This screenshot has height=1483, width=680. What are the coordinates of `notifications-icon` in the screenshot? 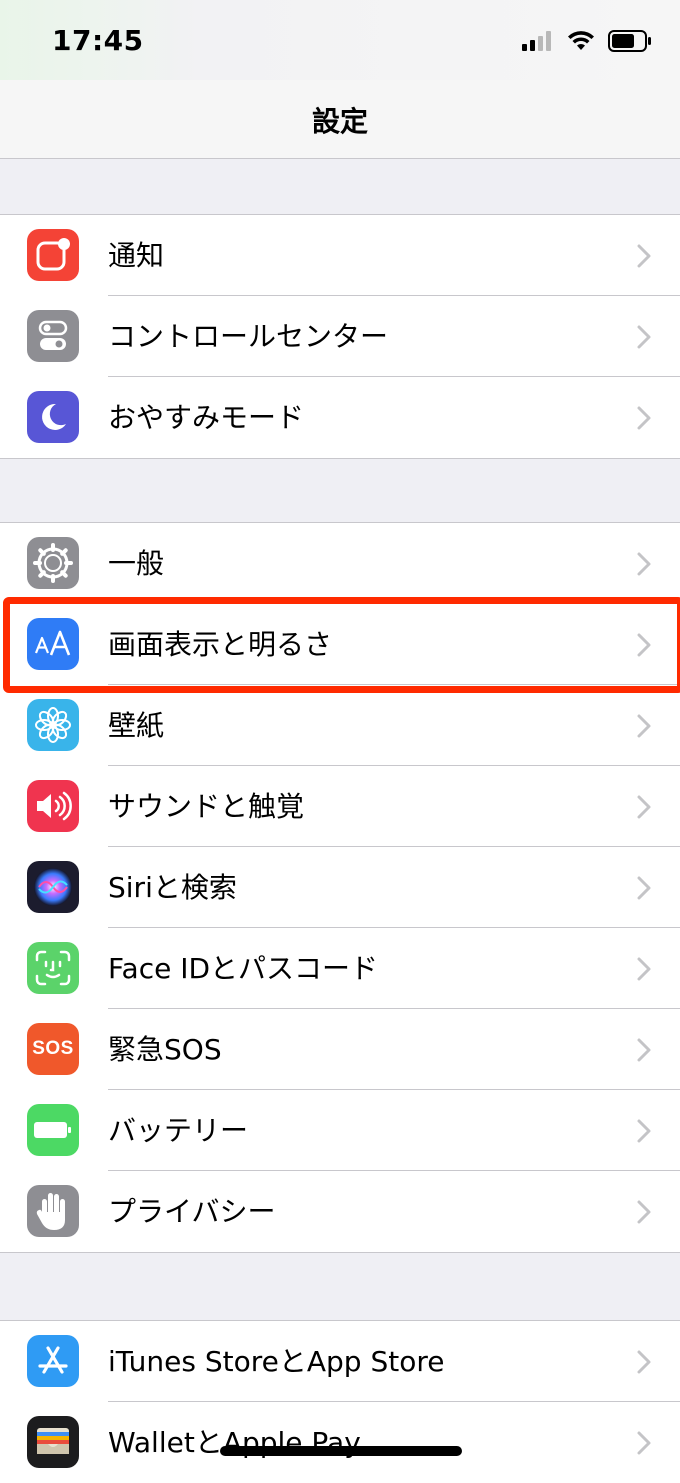 It's located at (53, 255).